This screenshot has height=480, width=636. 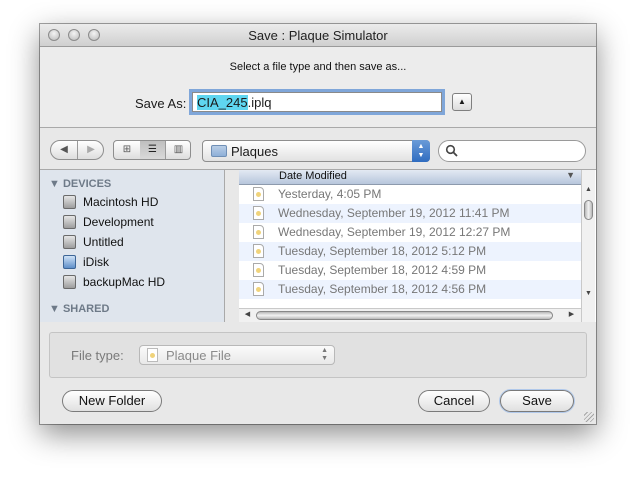 I want to click on search-icon, so click(x=451, y=150).